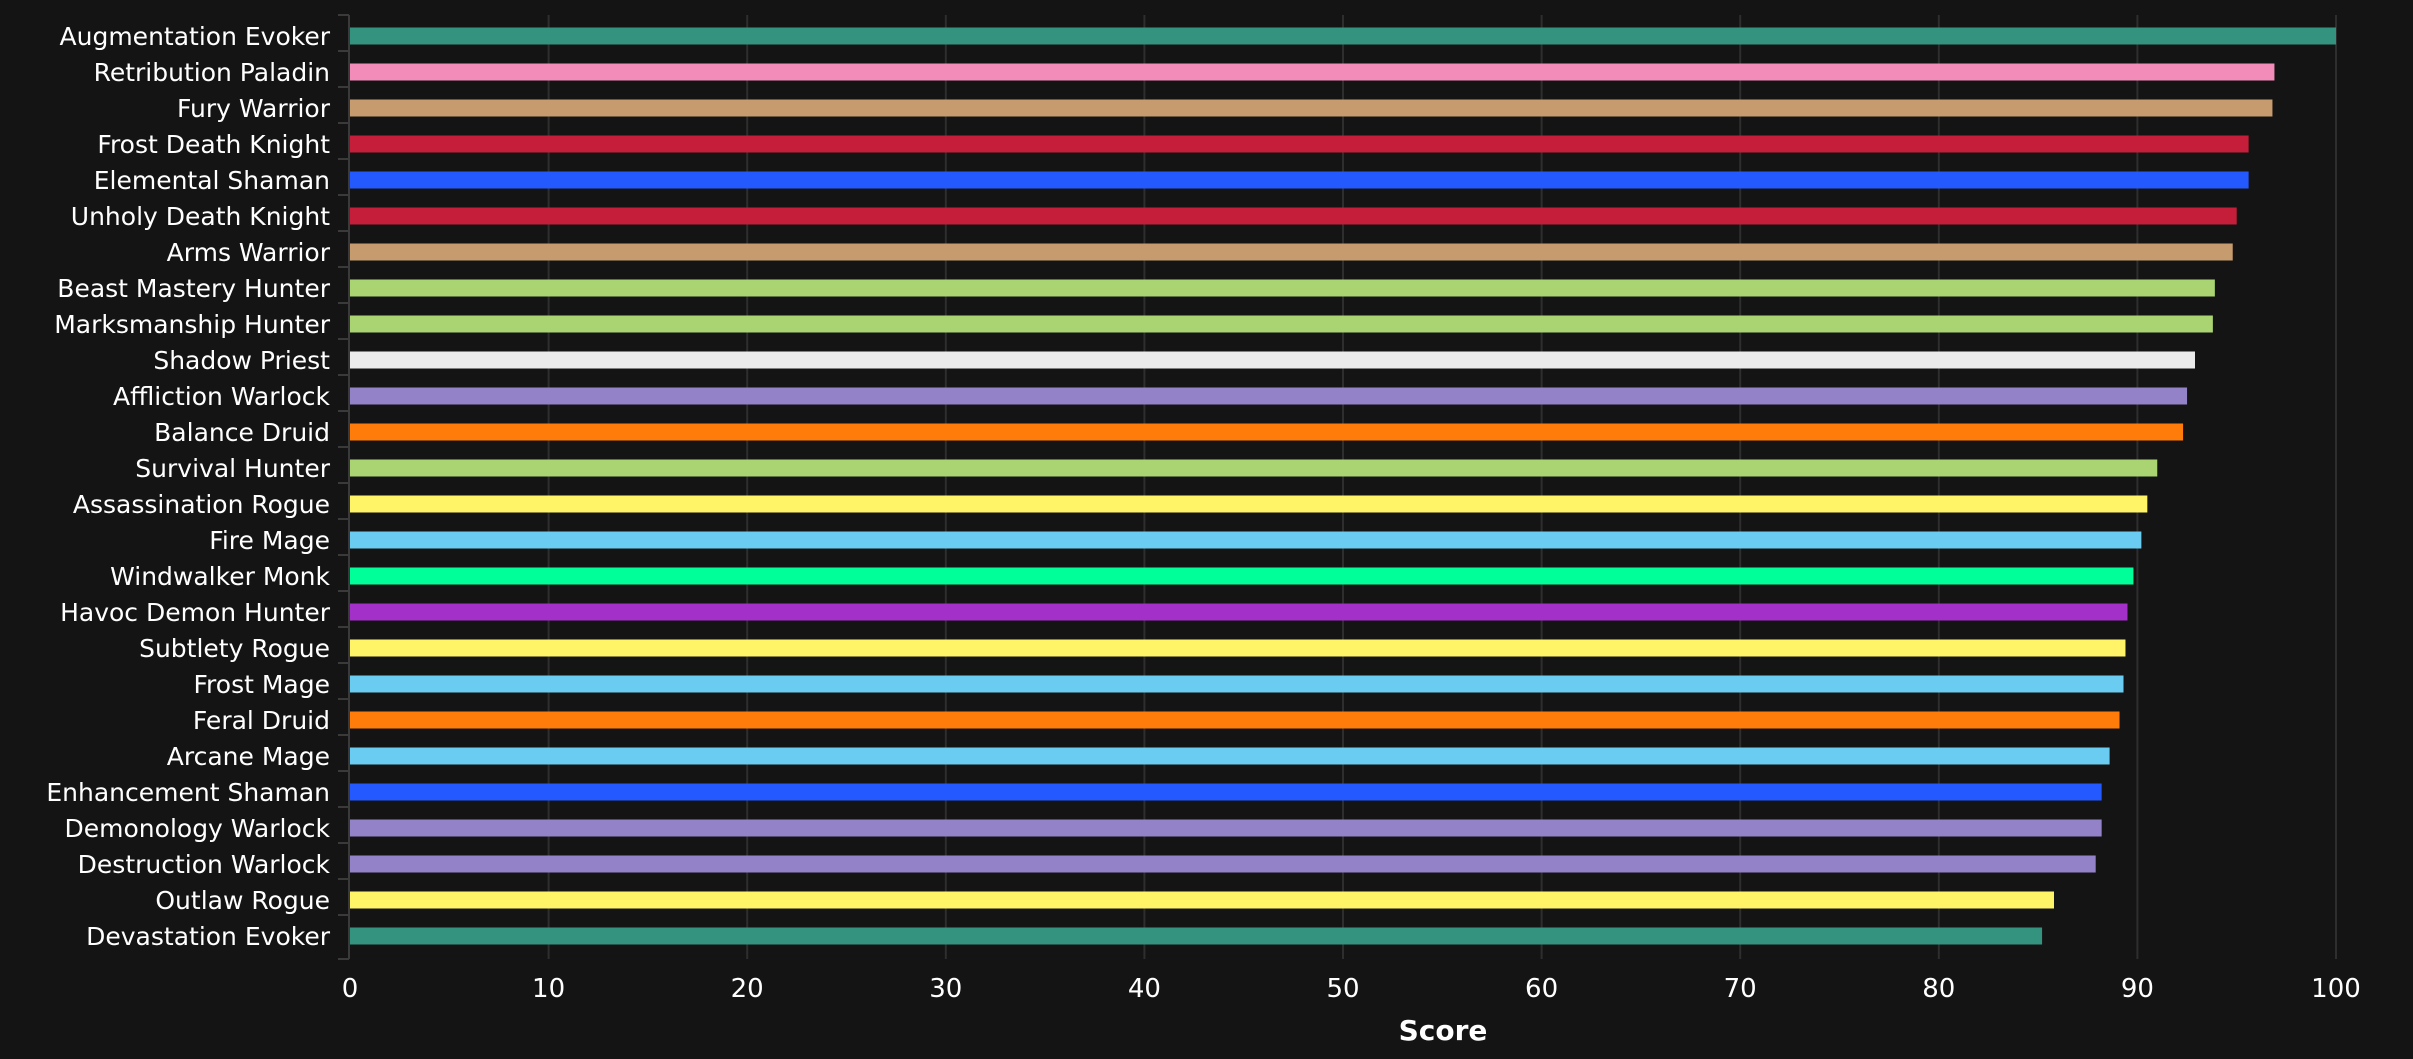  I want to click on x-tick-label: 10, so click(548, 989).